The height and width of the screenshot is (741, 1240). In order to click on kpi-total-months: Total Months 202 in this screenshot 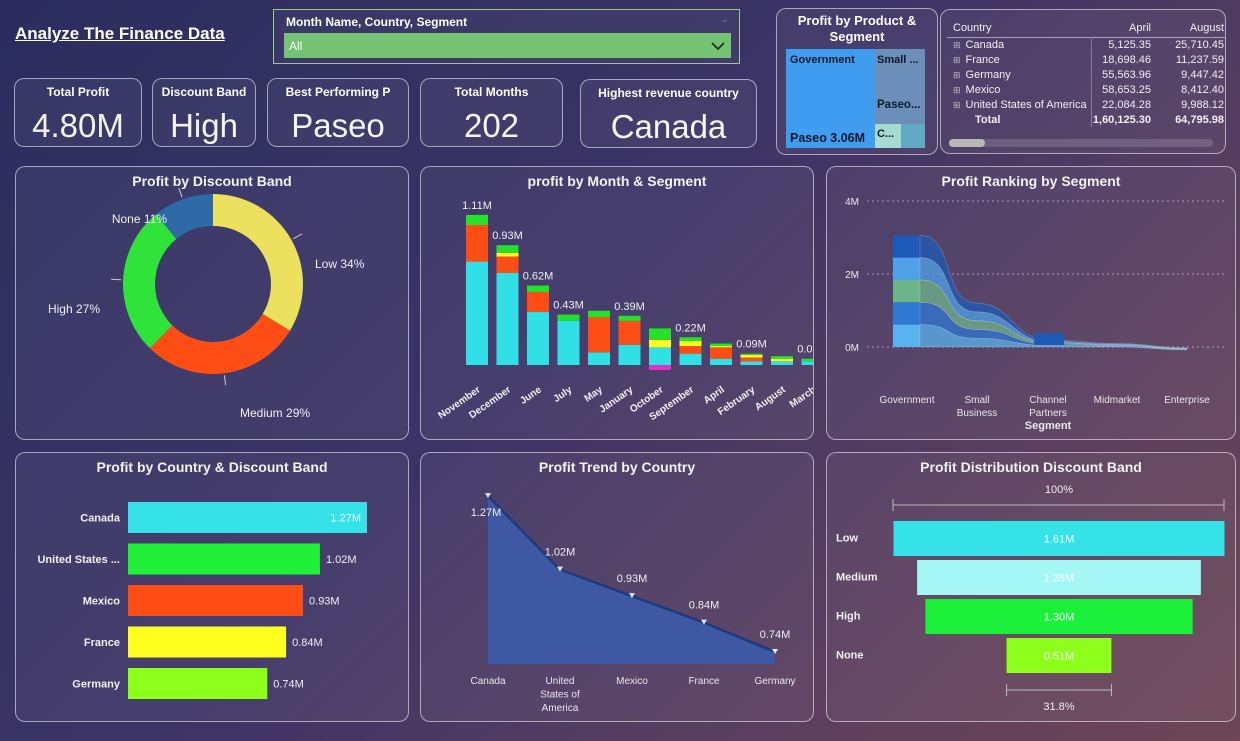, I will do `click(491, 112)`.